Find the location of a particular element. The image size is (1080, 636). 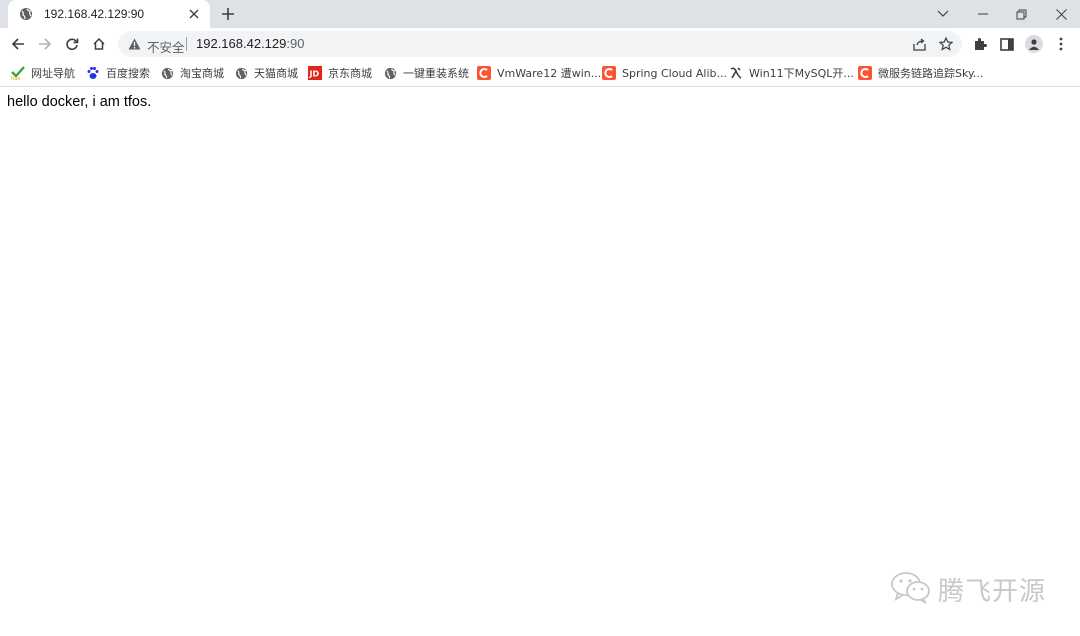

tab-title: 192.168.42.129:90 is located at coordinates (94, 14).